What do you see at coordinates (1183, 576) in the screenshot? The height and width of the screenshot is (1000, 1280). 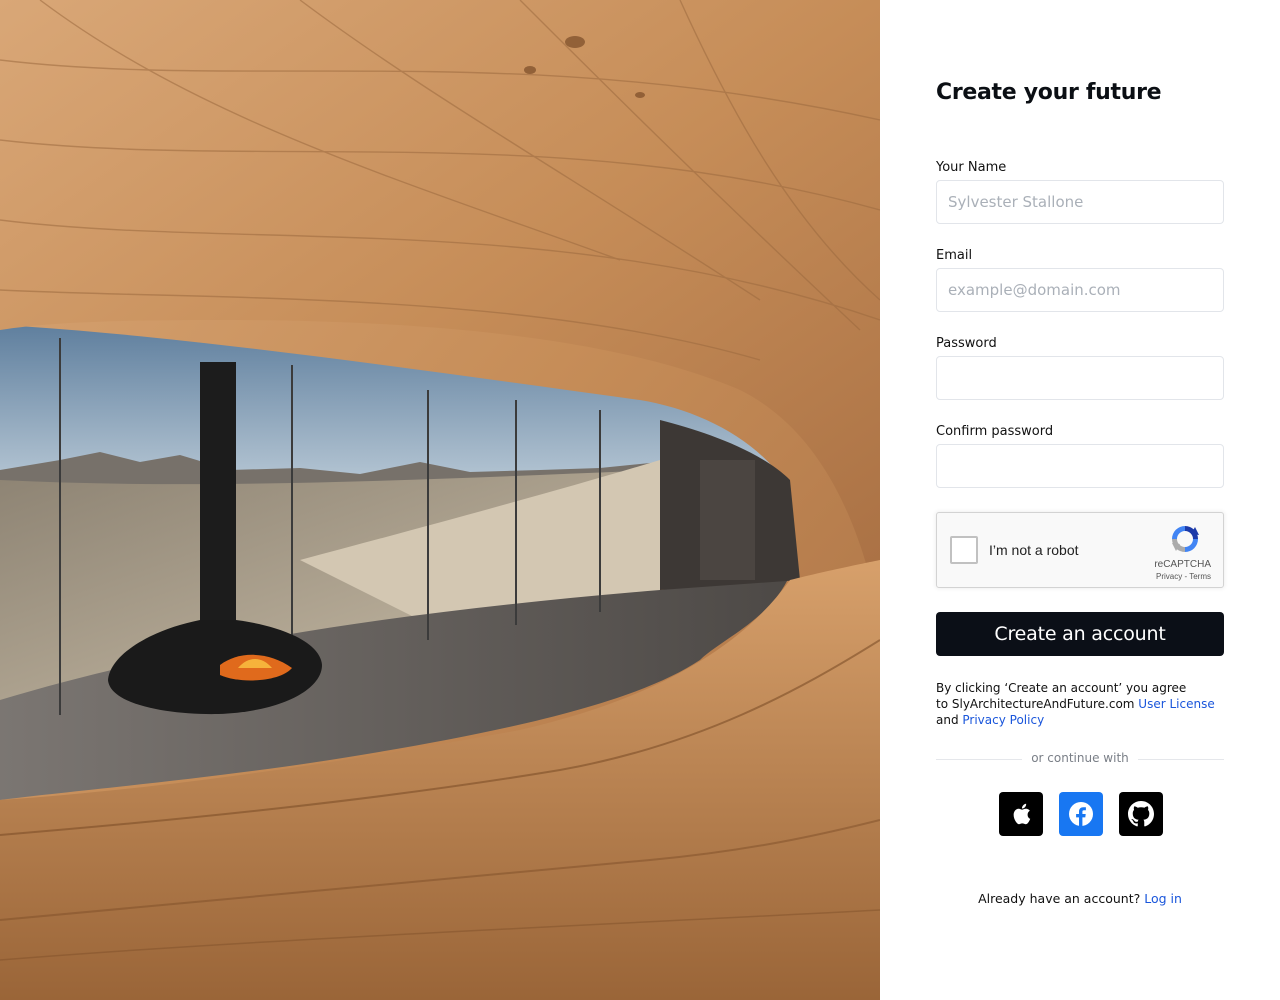 I see `recaptcha-links: Privacy - Terms` at bounding box center [1183, 576].